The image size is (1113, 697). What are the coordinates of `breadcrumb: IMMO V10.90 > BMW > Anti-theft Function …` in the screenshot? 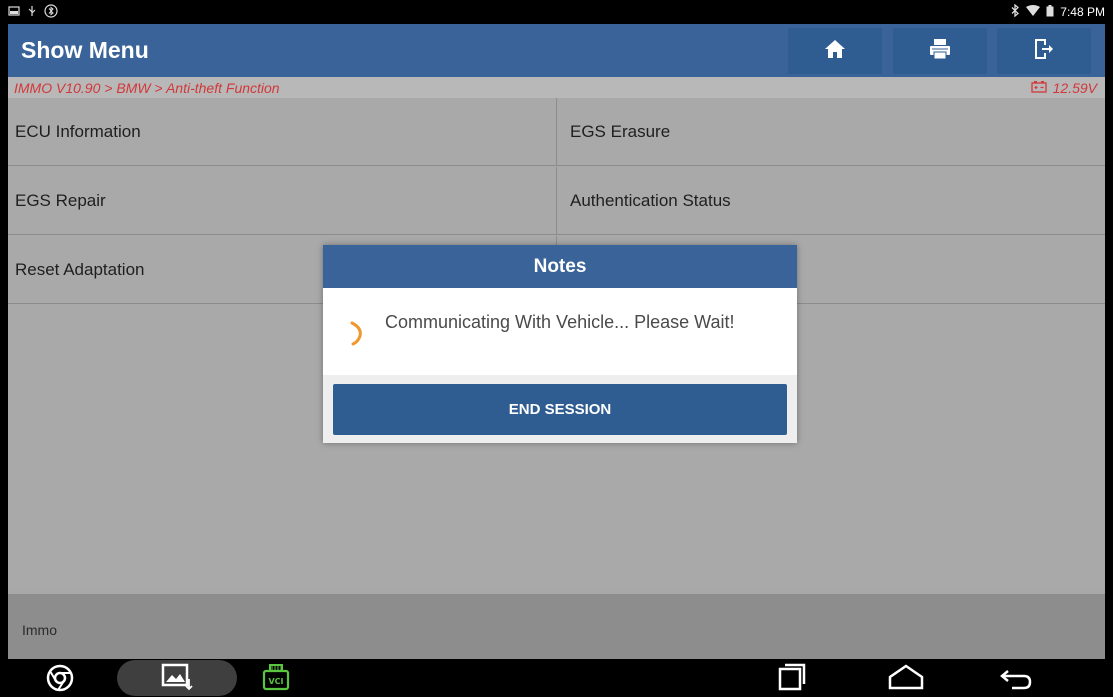 It's located at (556, 87).